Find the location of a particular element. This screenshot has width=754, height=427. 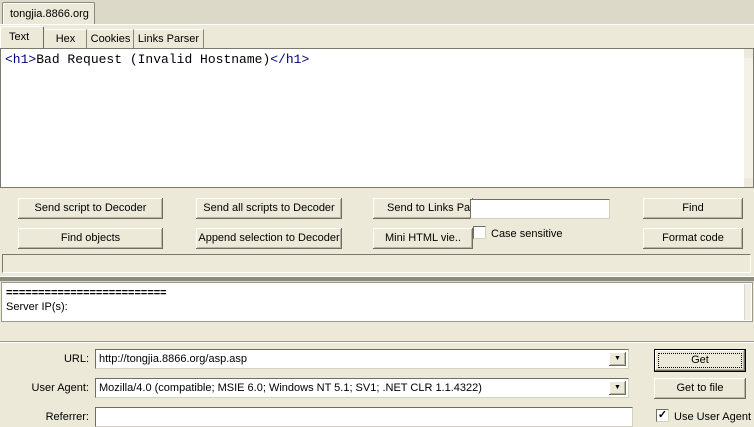

tab-text: Text is located at coordinates (22, 37).